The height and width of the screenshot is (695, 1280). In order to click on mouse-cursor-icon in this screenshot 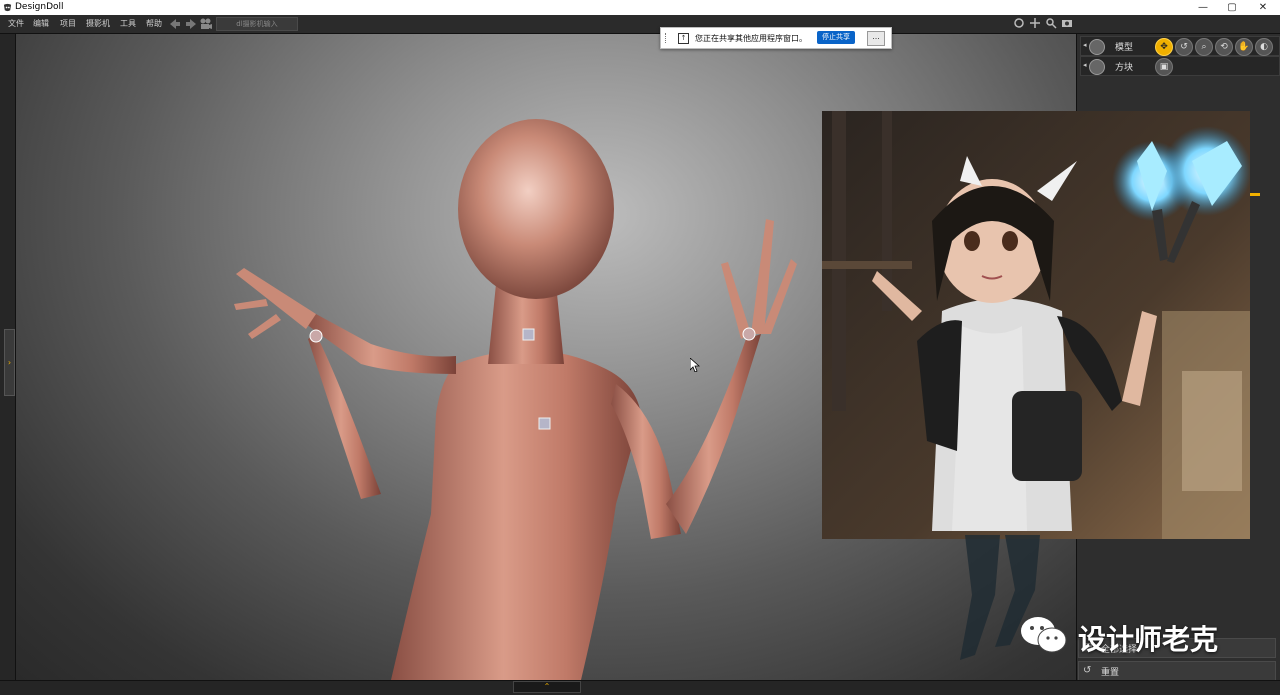, I will do `click(695, 365)`.